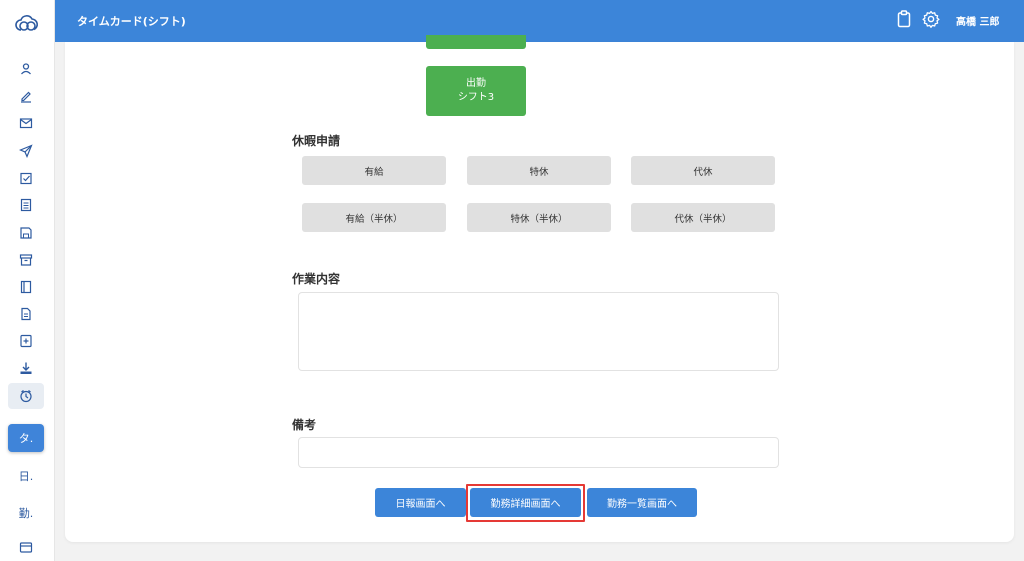 This screenshot has width=1024, height=561. Describe the element at coordinates (476, 42) in the screenshot. I see `attendance-button-partial` at that location.